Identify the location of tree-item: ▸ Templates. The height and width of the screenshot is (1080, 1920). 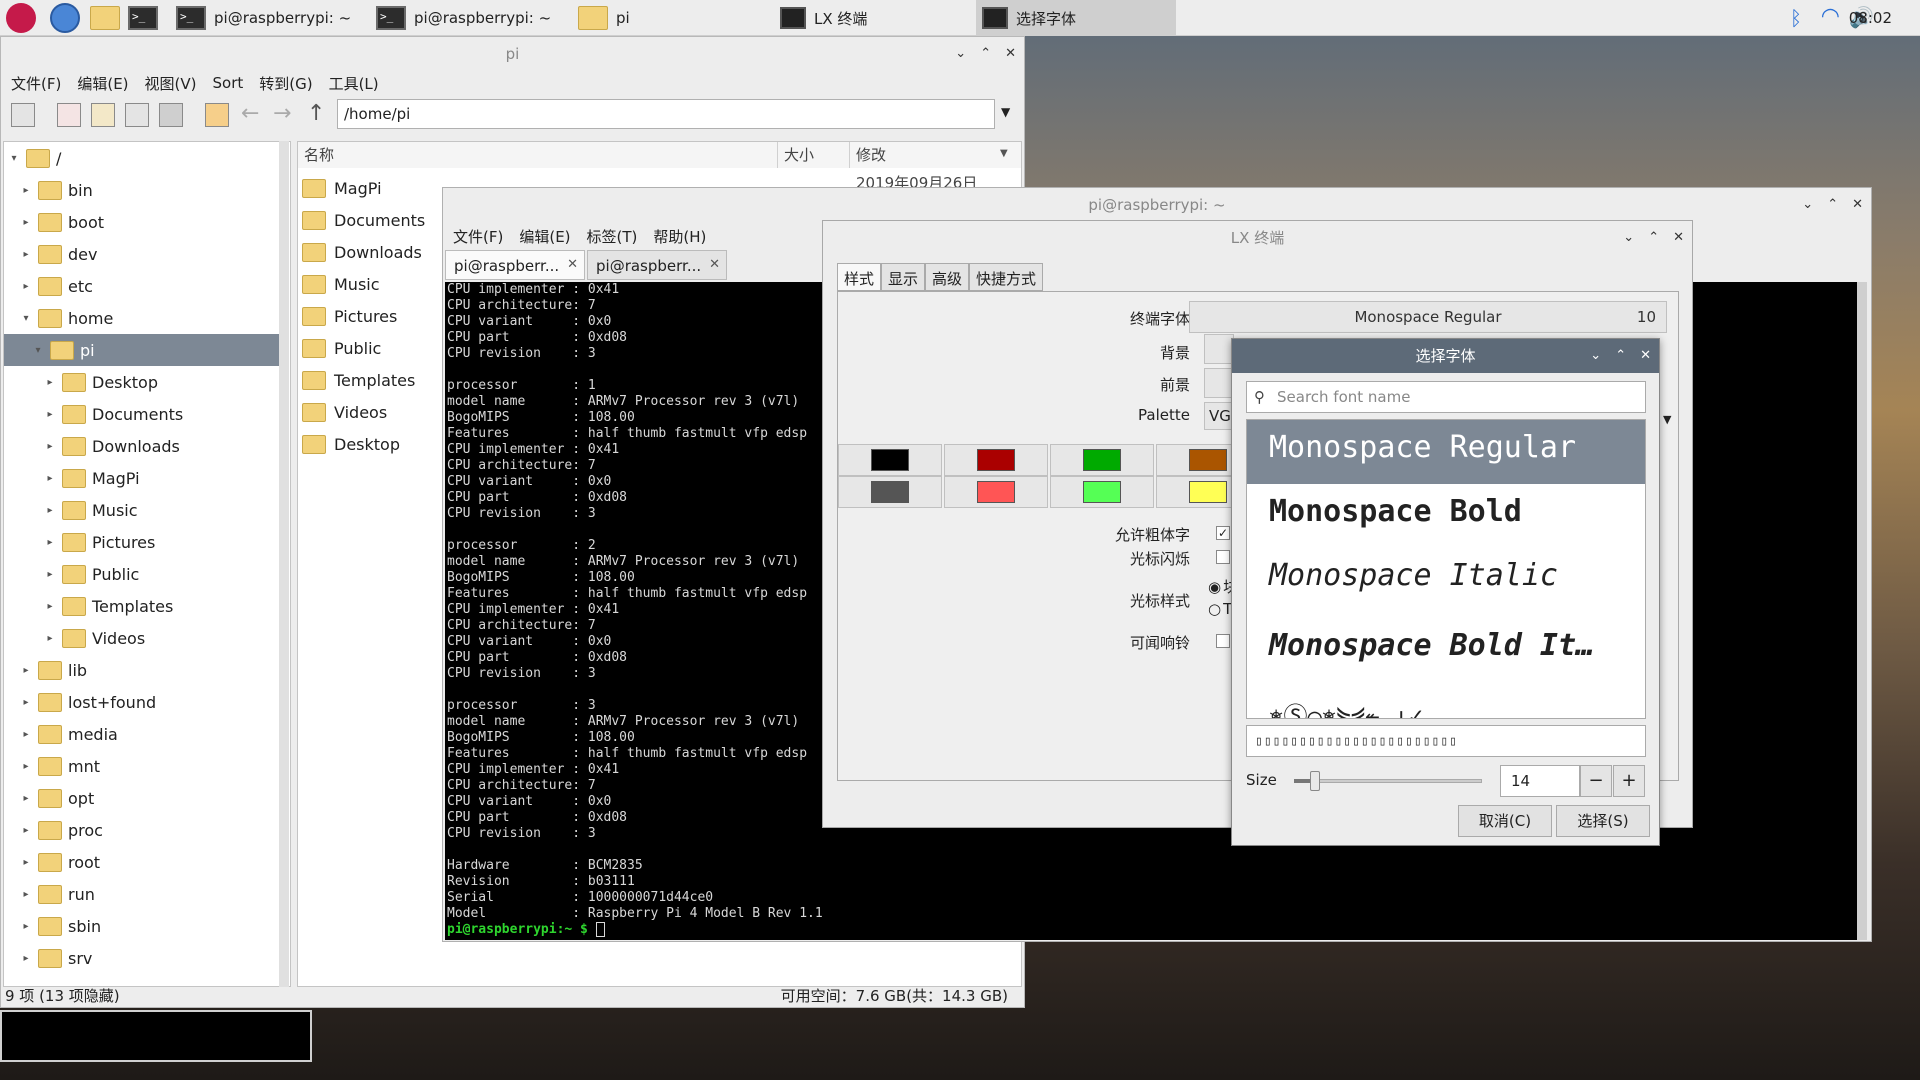
(144, 606).